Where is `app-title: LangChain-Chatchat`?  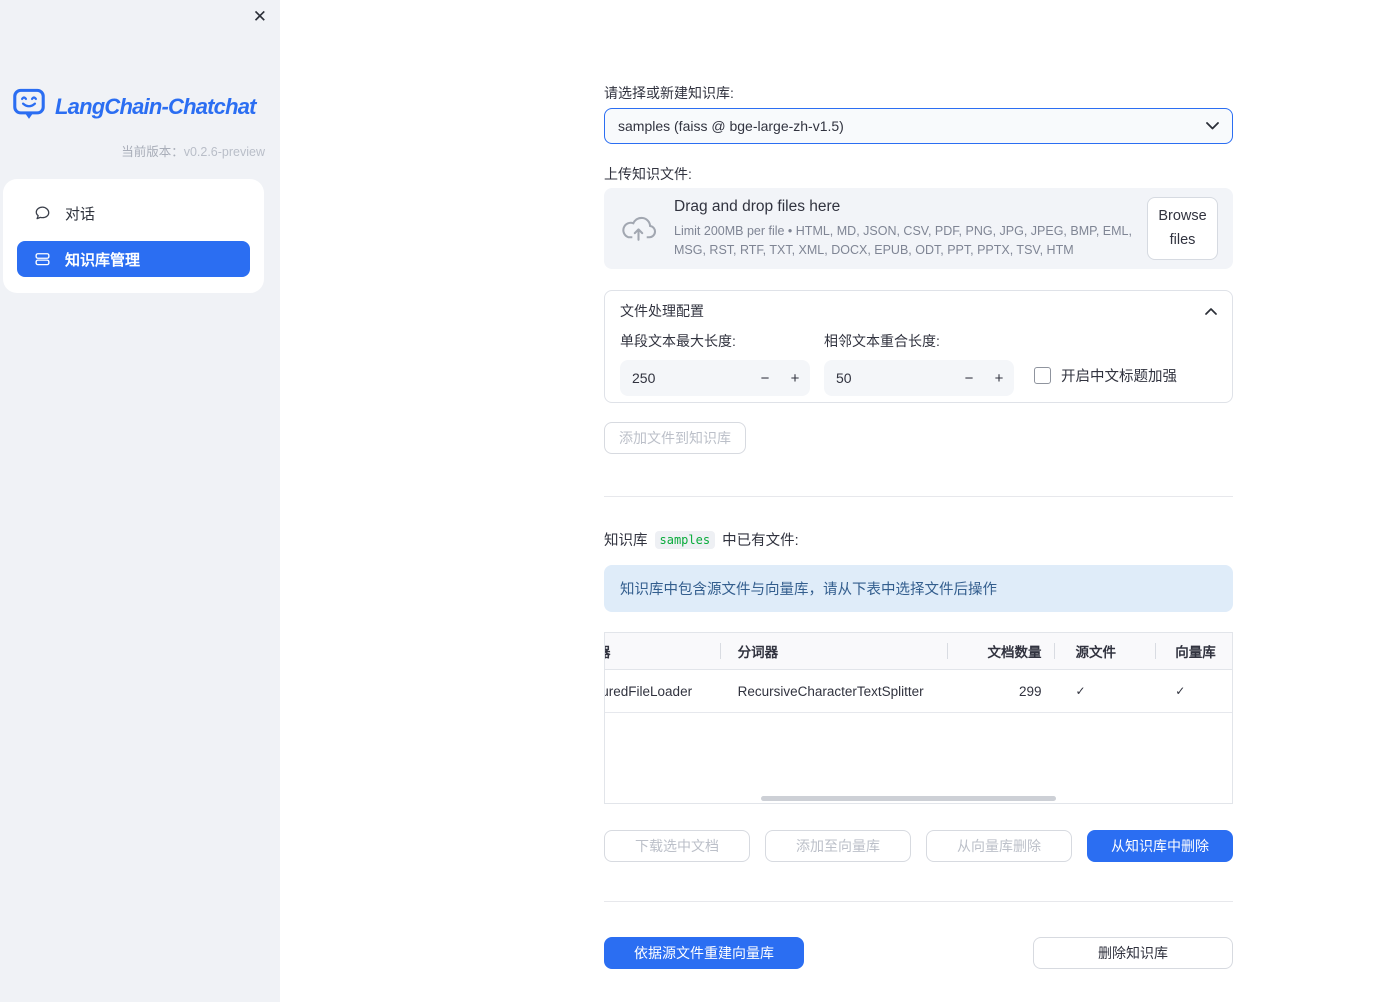 app-title: LangChain-Chatchat is located at coordinates (156, 106).